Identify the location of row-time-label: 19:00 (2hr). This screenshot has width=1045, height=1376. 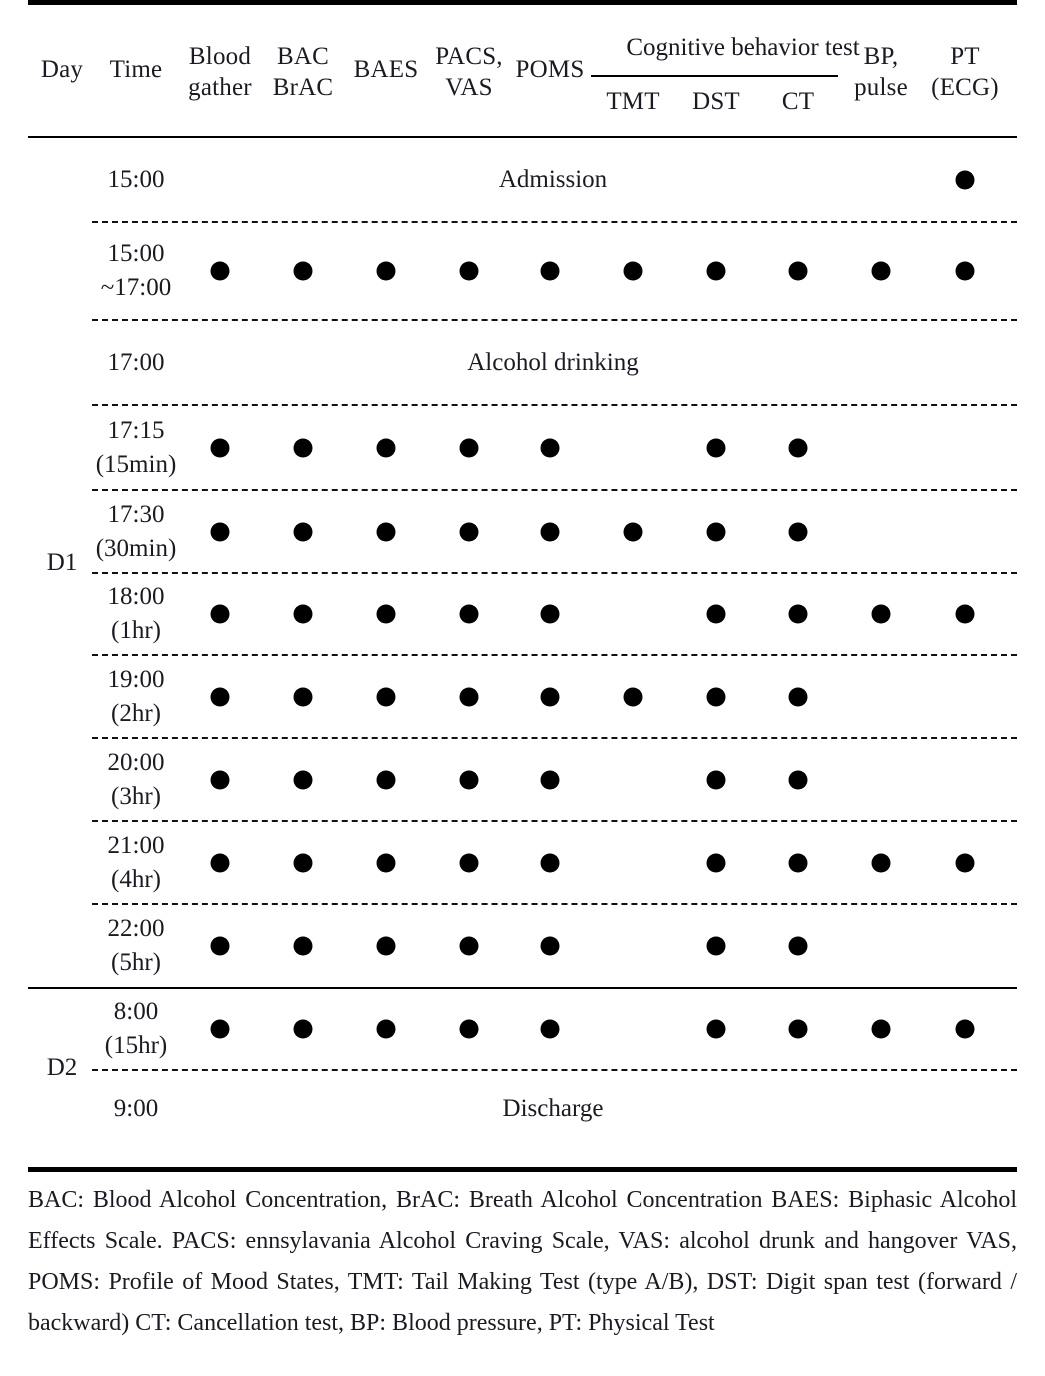
(136, 697).